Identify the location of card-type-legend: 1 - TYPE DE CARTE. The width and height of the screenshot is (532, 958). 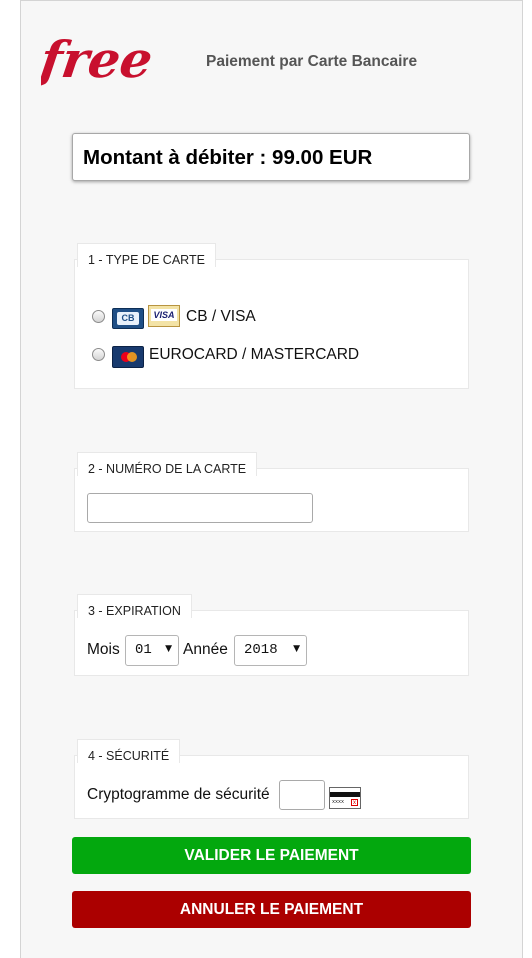
(146, 255).